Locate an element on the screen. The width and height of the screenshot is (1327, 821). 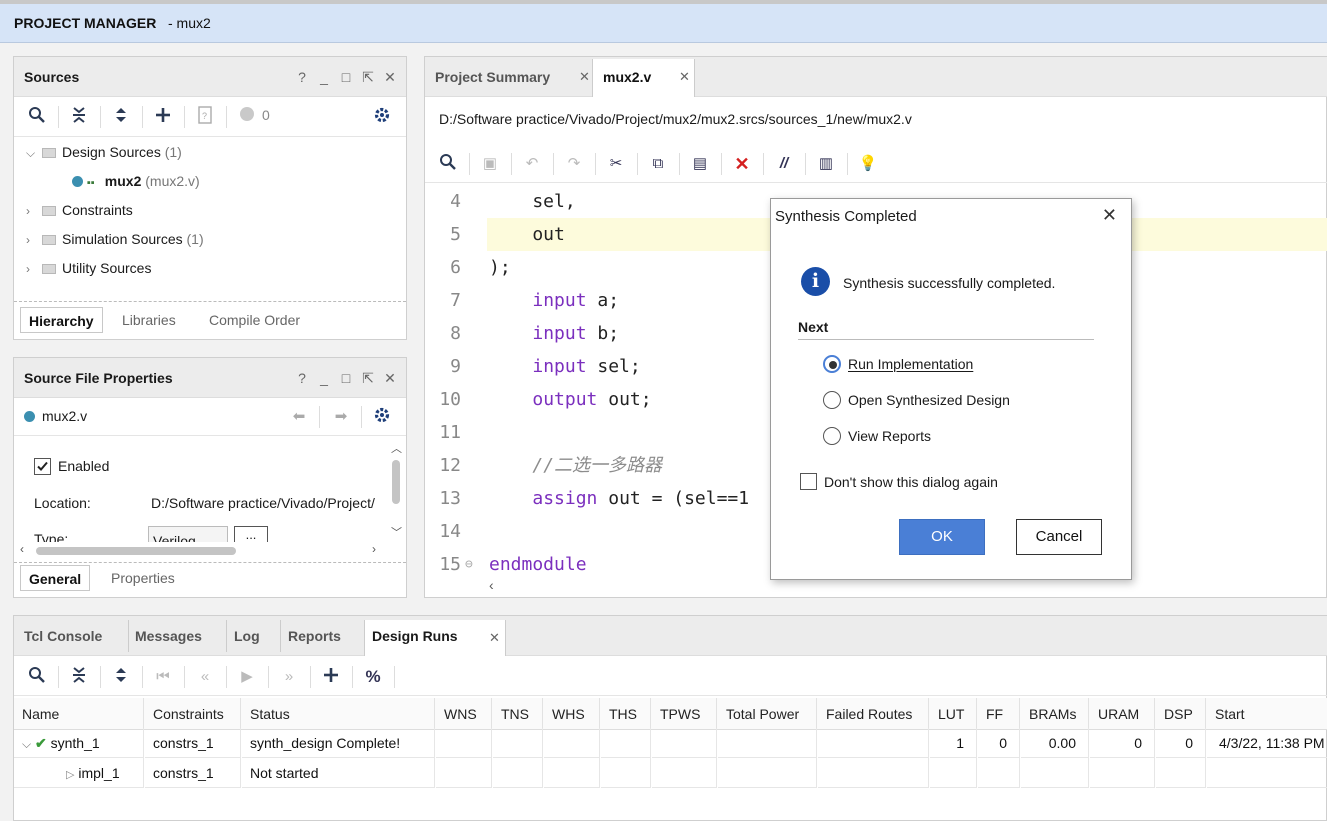
tree-simulation-sources: › Simulation Sources (1) is located at coordinates (115, 239).